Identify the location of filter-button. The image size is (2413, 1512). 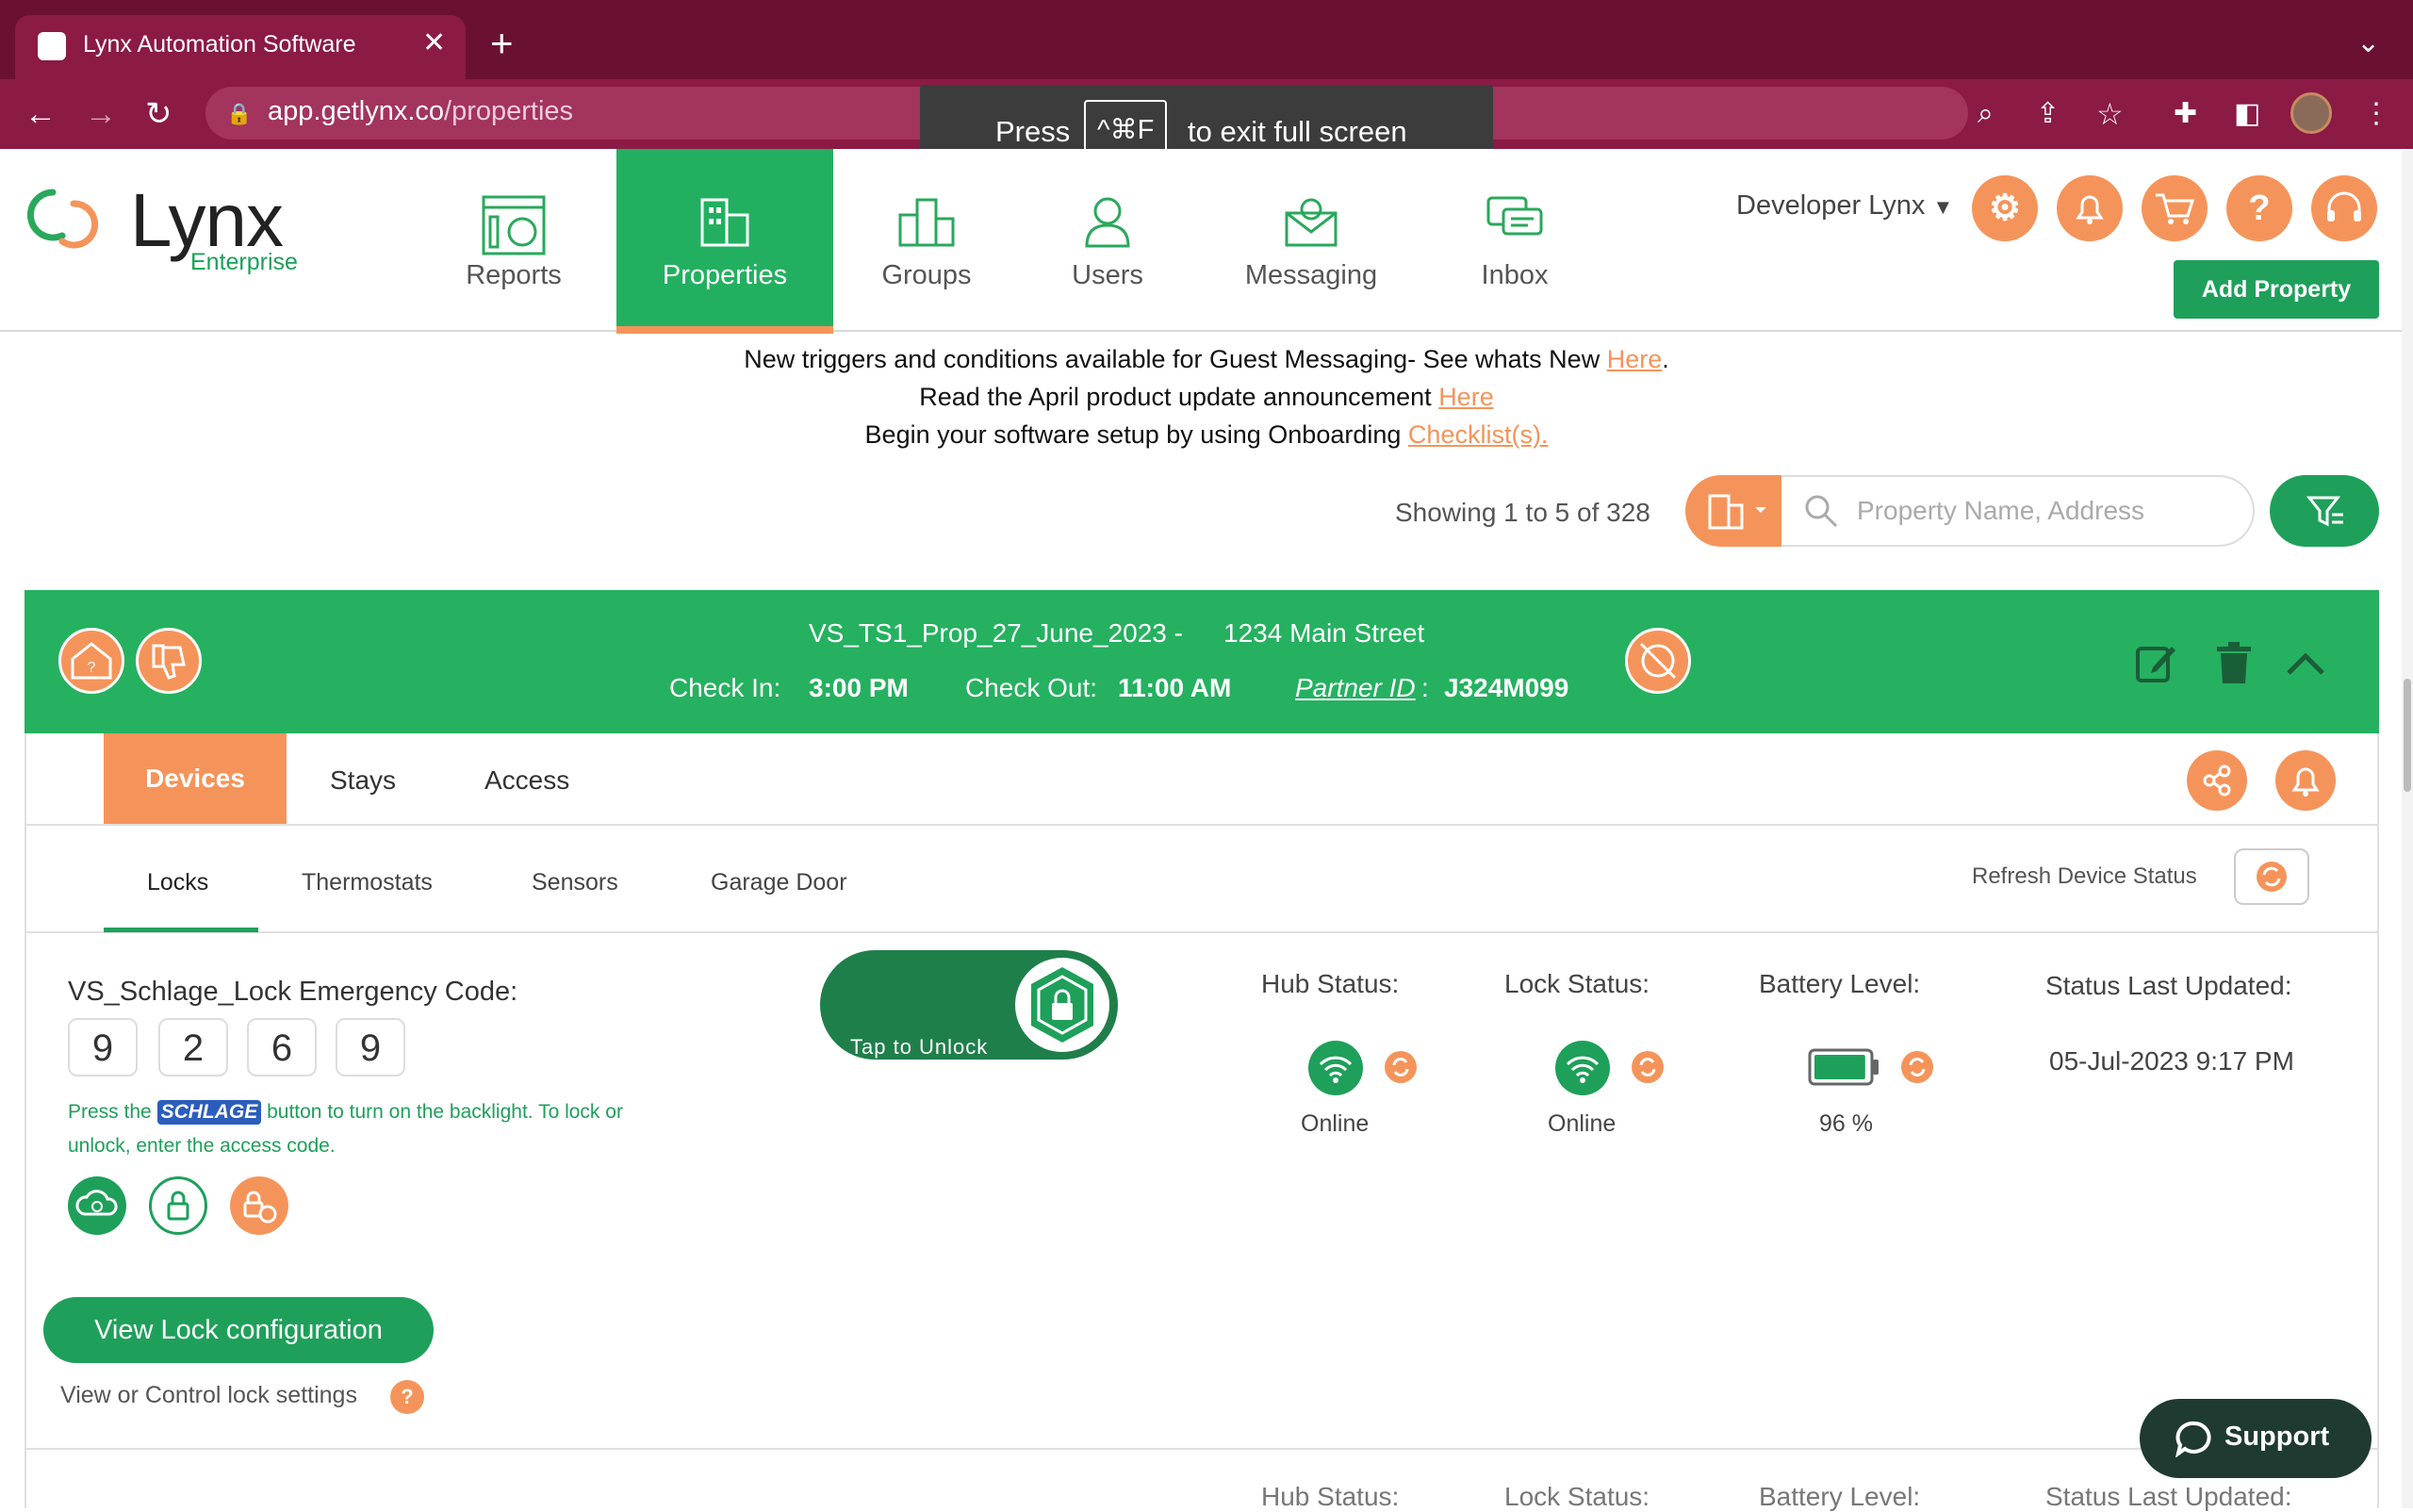
(2324, 511).